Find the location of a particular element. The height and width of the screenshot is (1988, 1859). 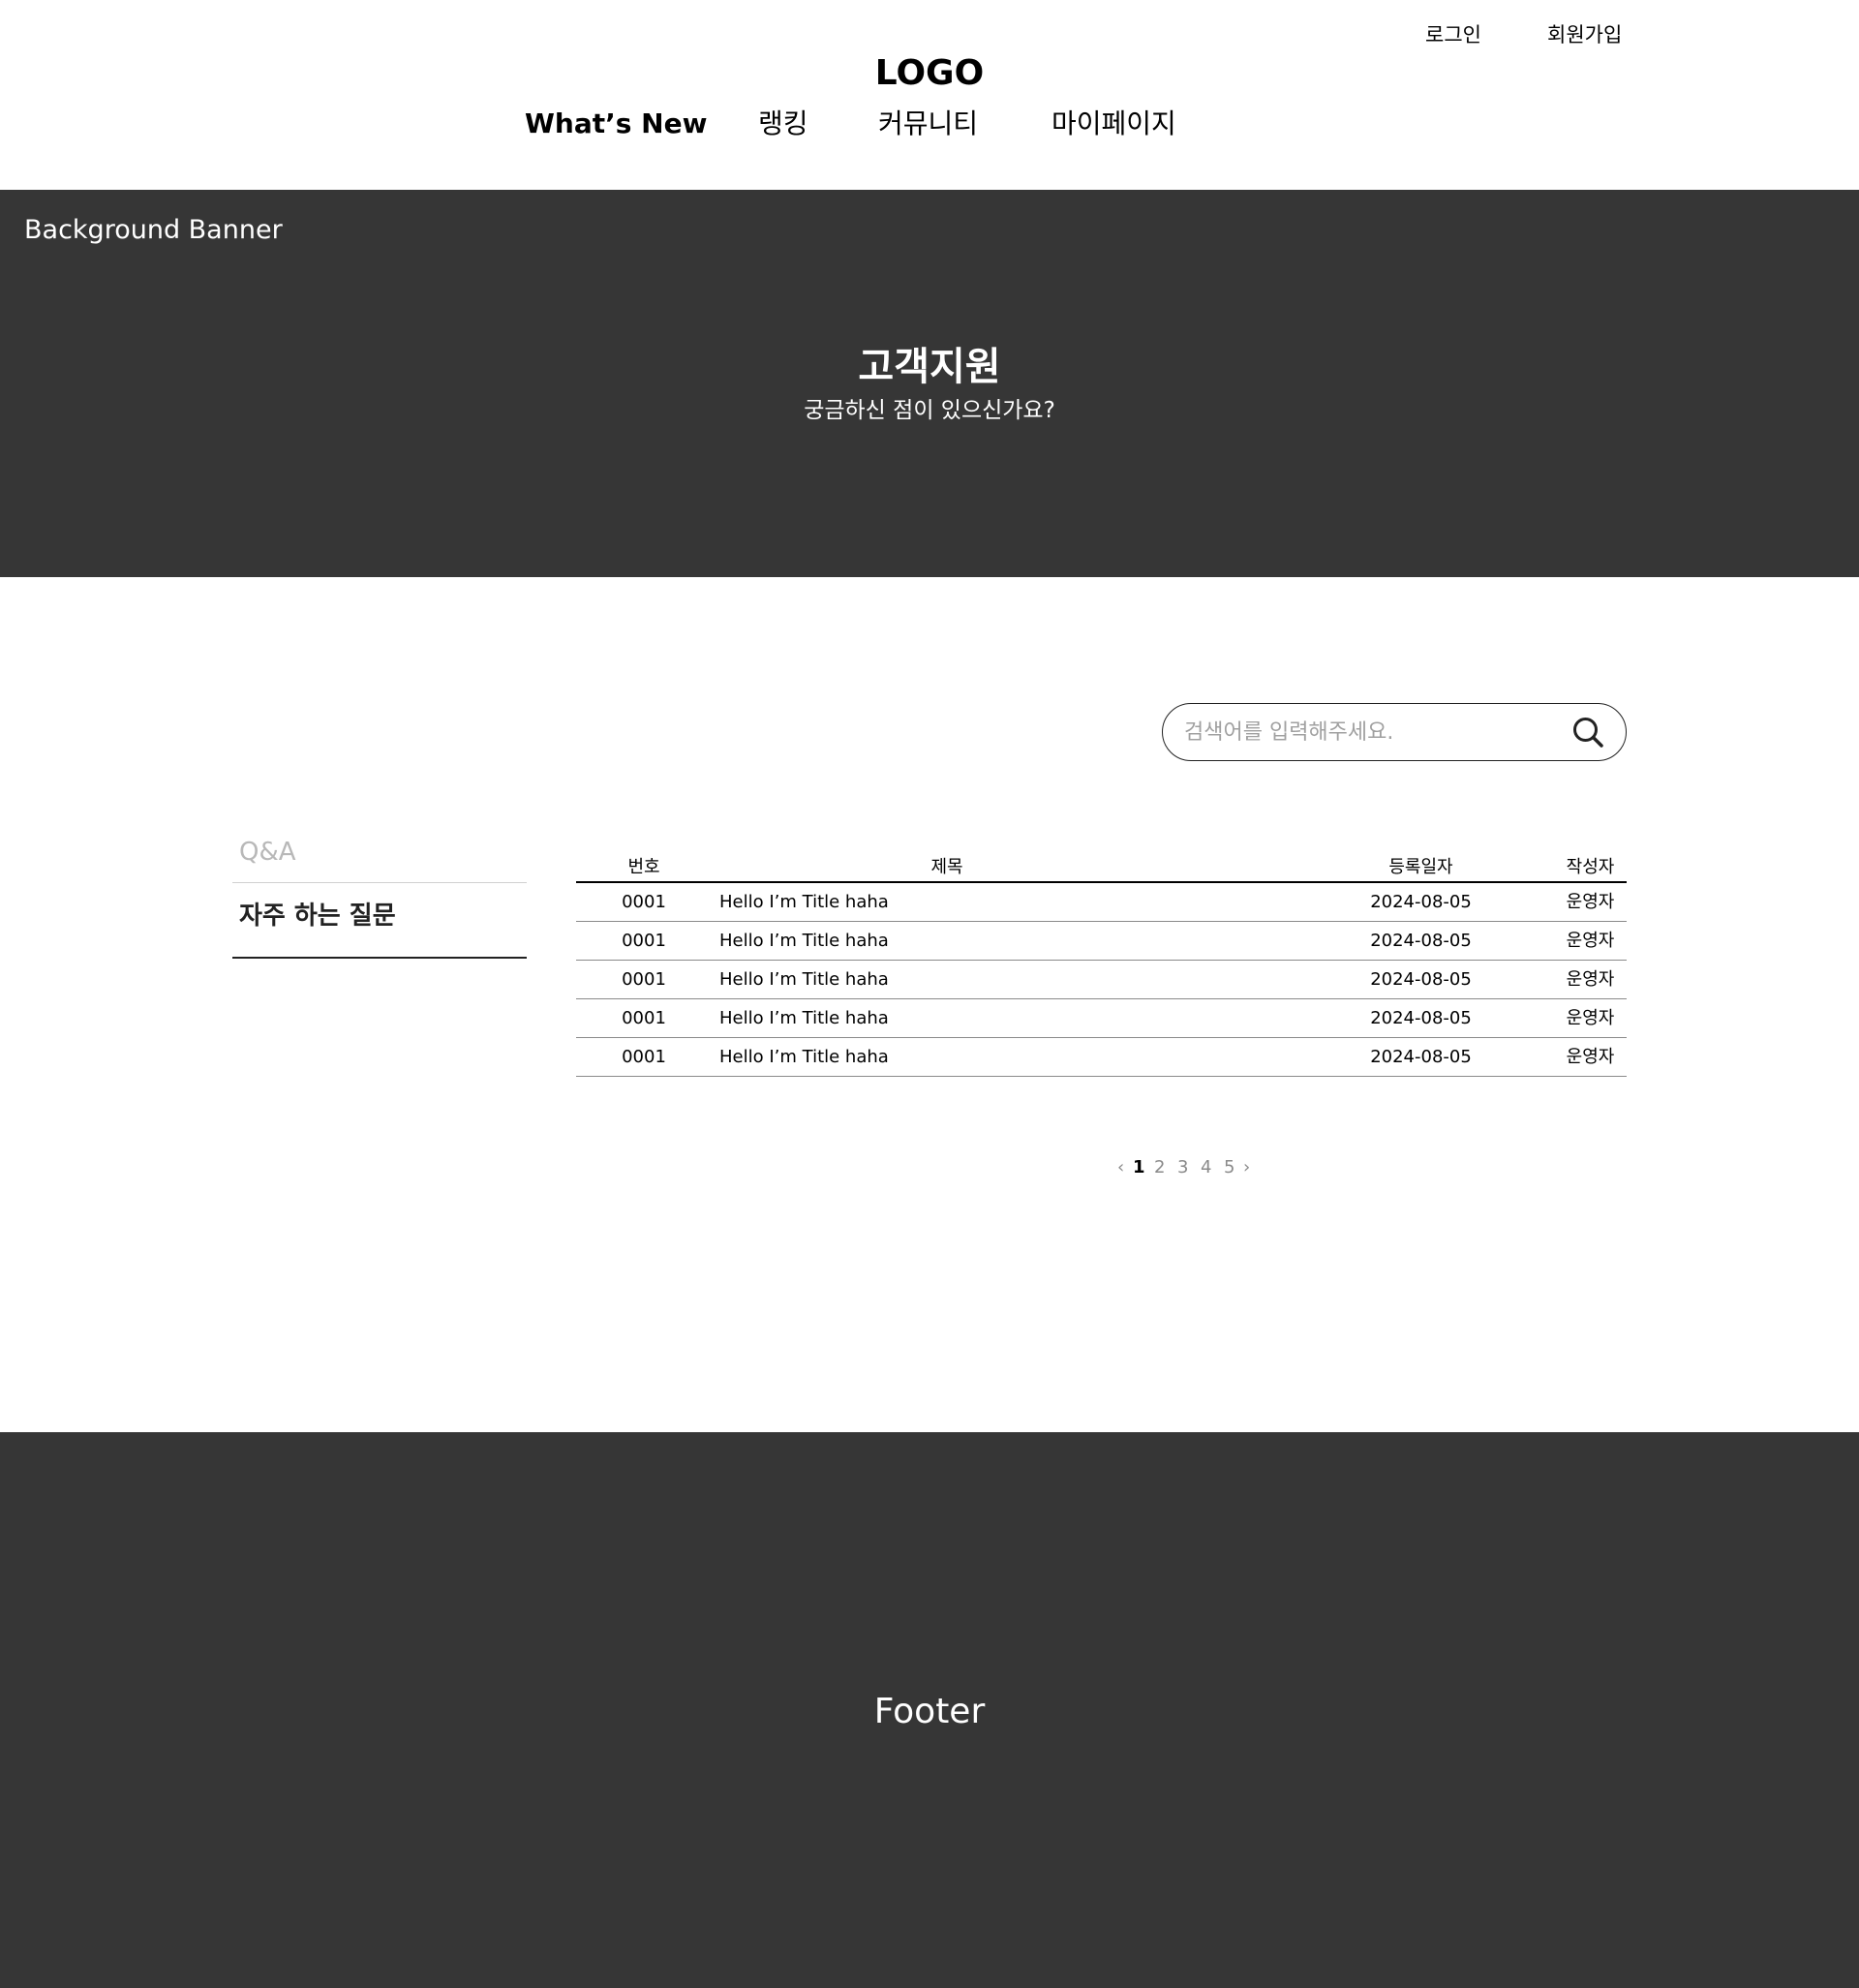

side-menu-item-faq: 자주 하는 질문 is located at coordinates (379, 921).